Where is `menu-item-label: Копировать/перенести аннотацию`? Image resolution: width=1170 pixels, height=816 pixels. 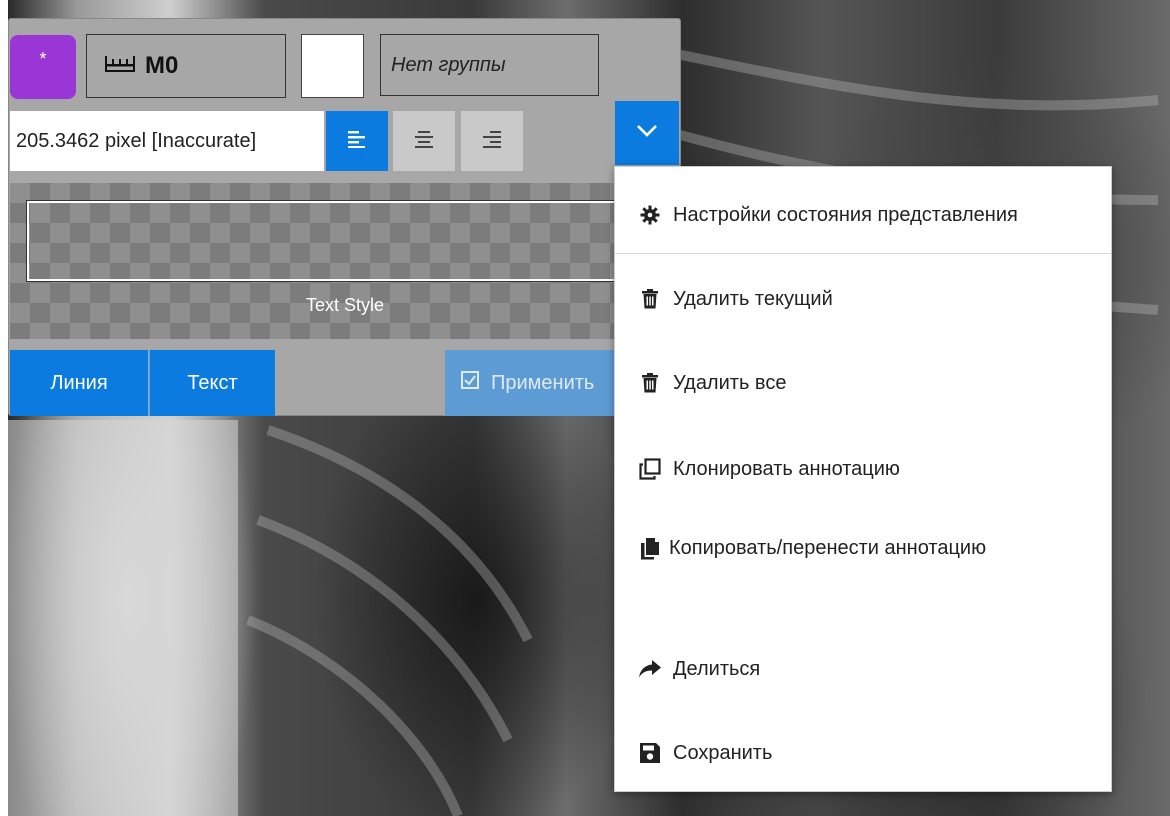
menu-item-label: Копировать/перенести аннотацию is located at coordinates (828, 548).